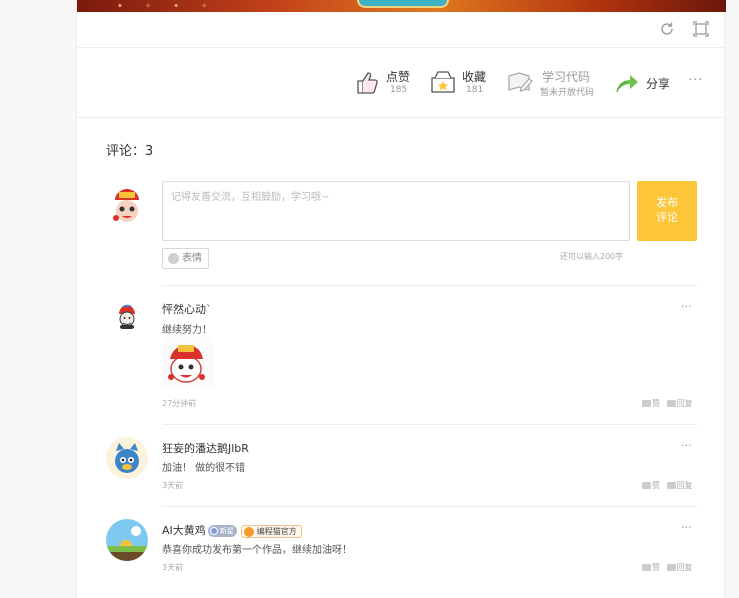  What do you see at coordinates (460, 83) in the screenshot?
I see `favorite-button: 收藏 181` at bounding box center [460, 83].